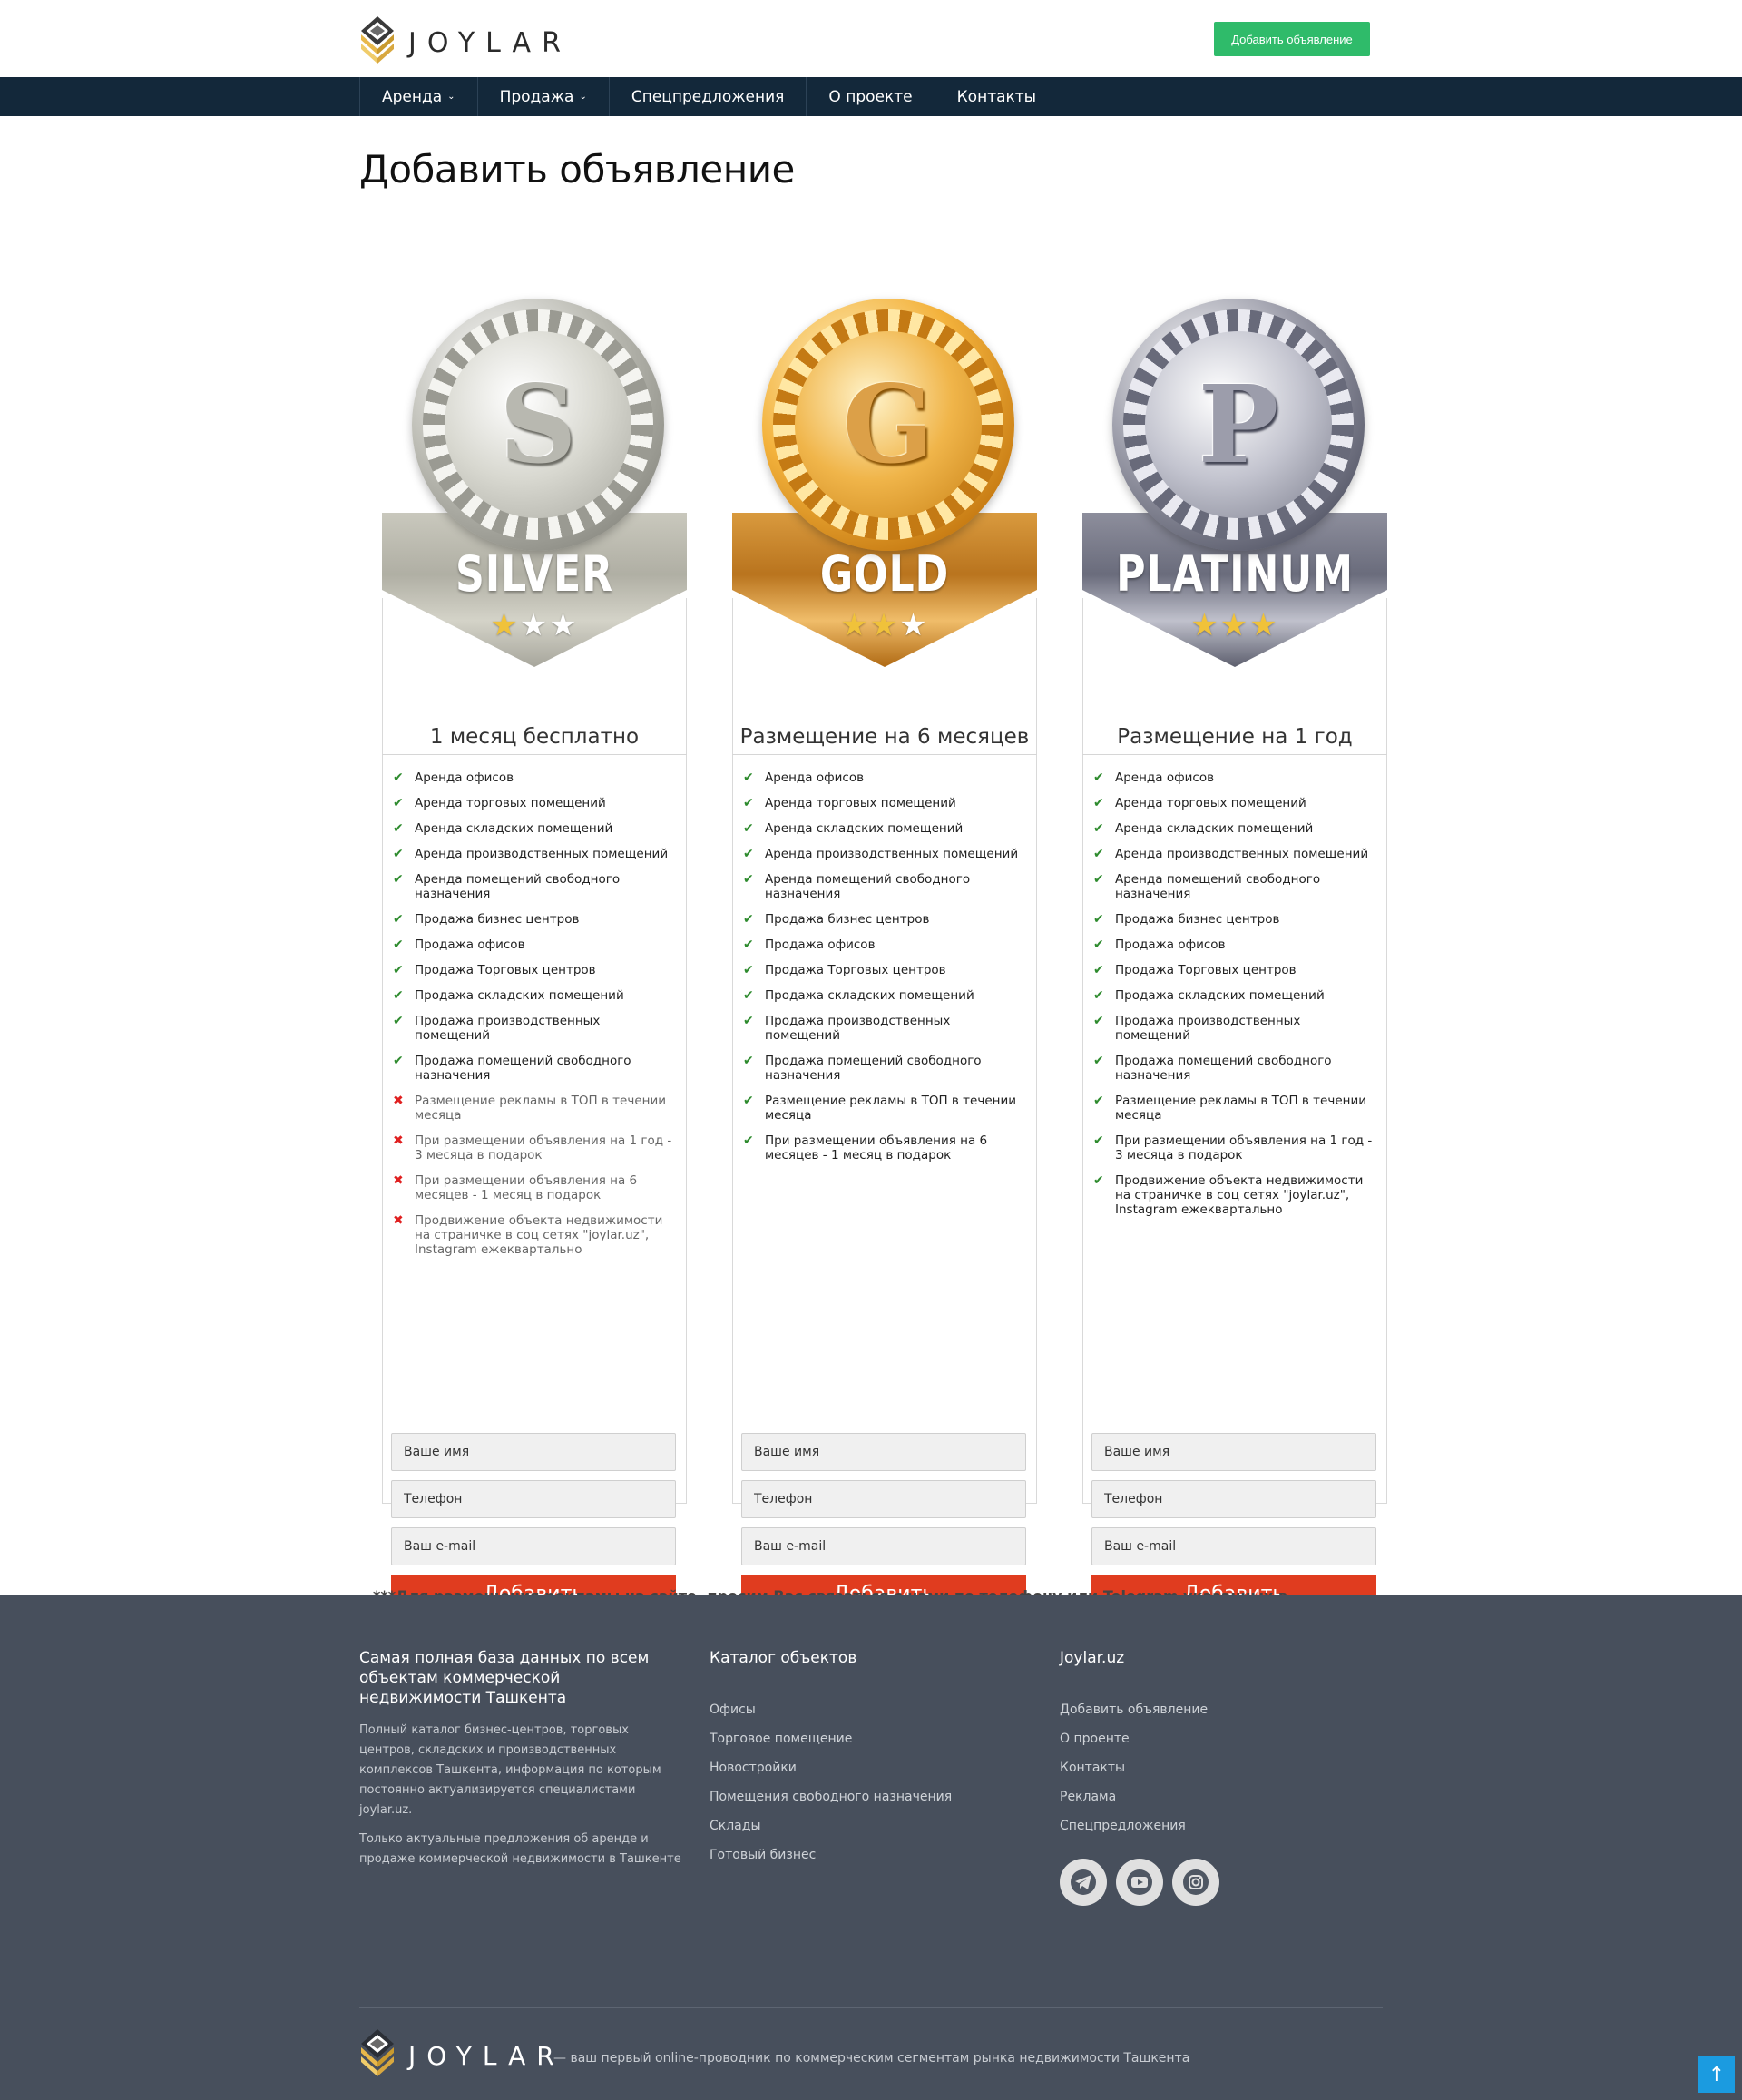 This screenshot has height=2100, width=1742. Describe the element at coordinates (871, 1826) in the screenshot. I see `footer-catalog-link: Склады` at that location.